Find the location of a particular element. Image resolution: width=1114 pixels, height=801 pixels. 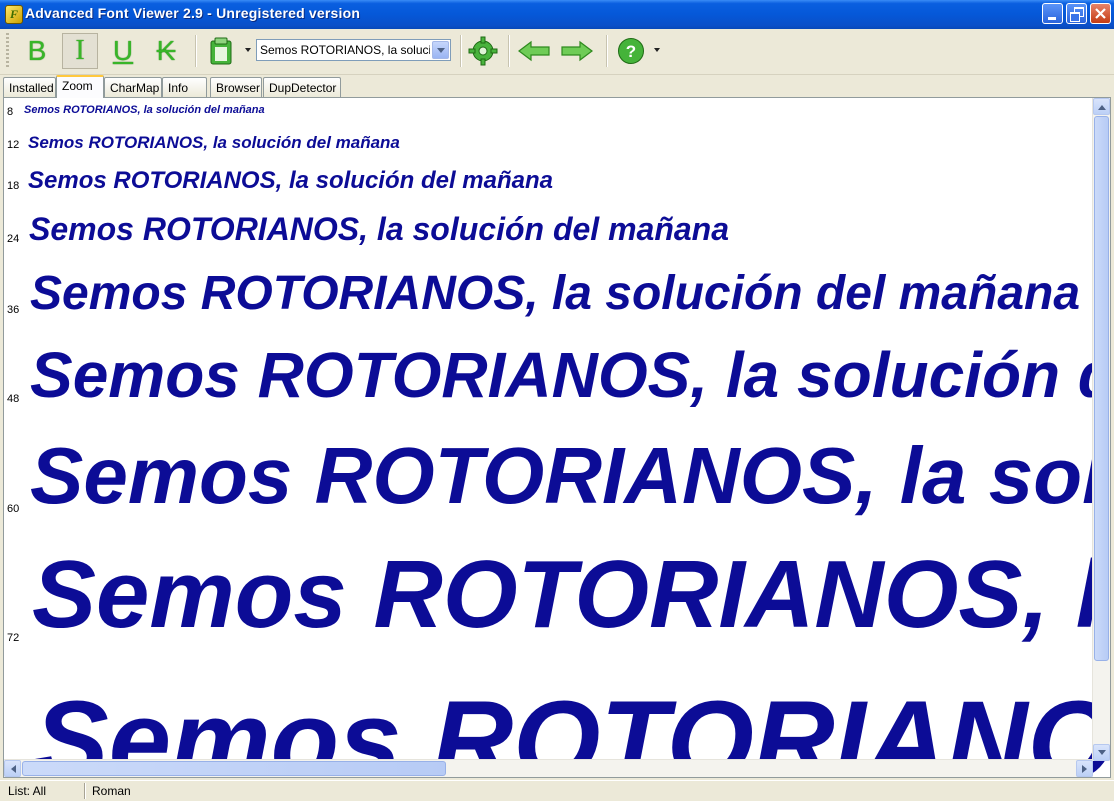

size-label: 18 is located at coordinates (13, 186).